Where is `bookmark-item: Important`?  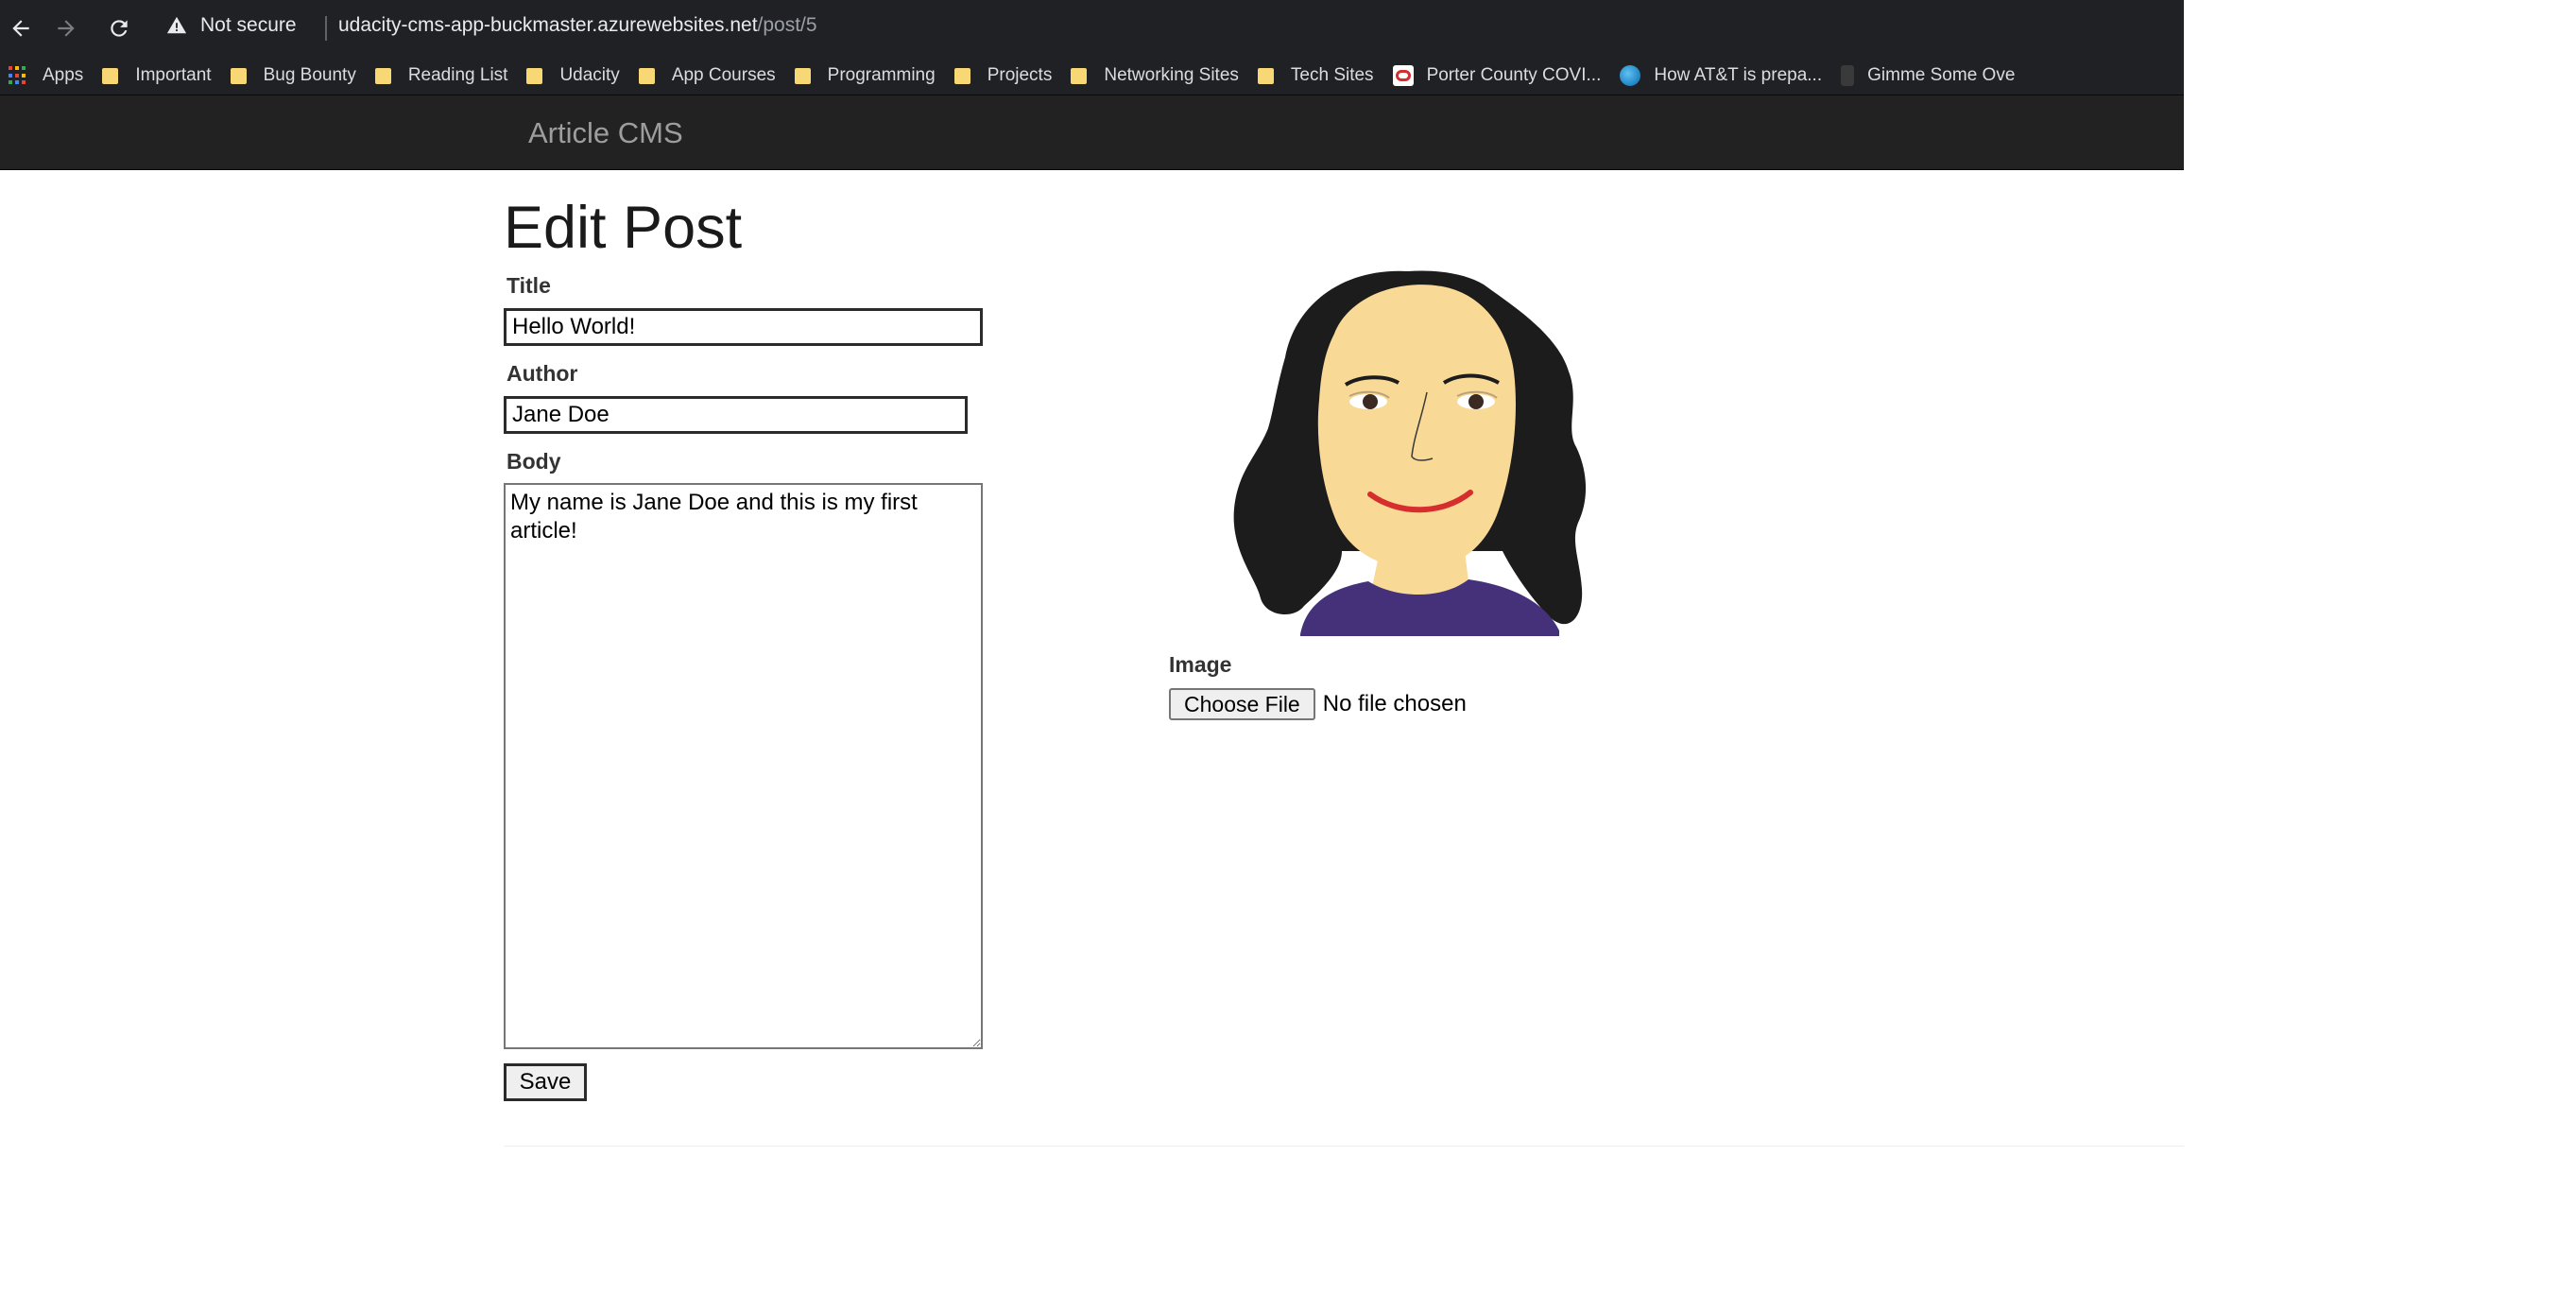 bookmark-item: Important is located at coordinates (157, 76).